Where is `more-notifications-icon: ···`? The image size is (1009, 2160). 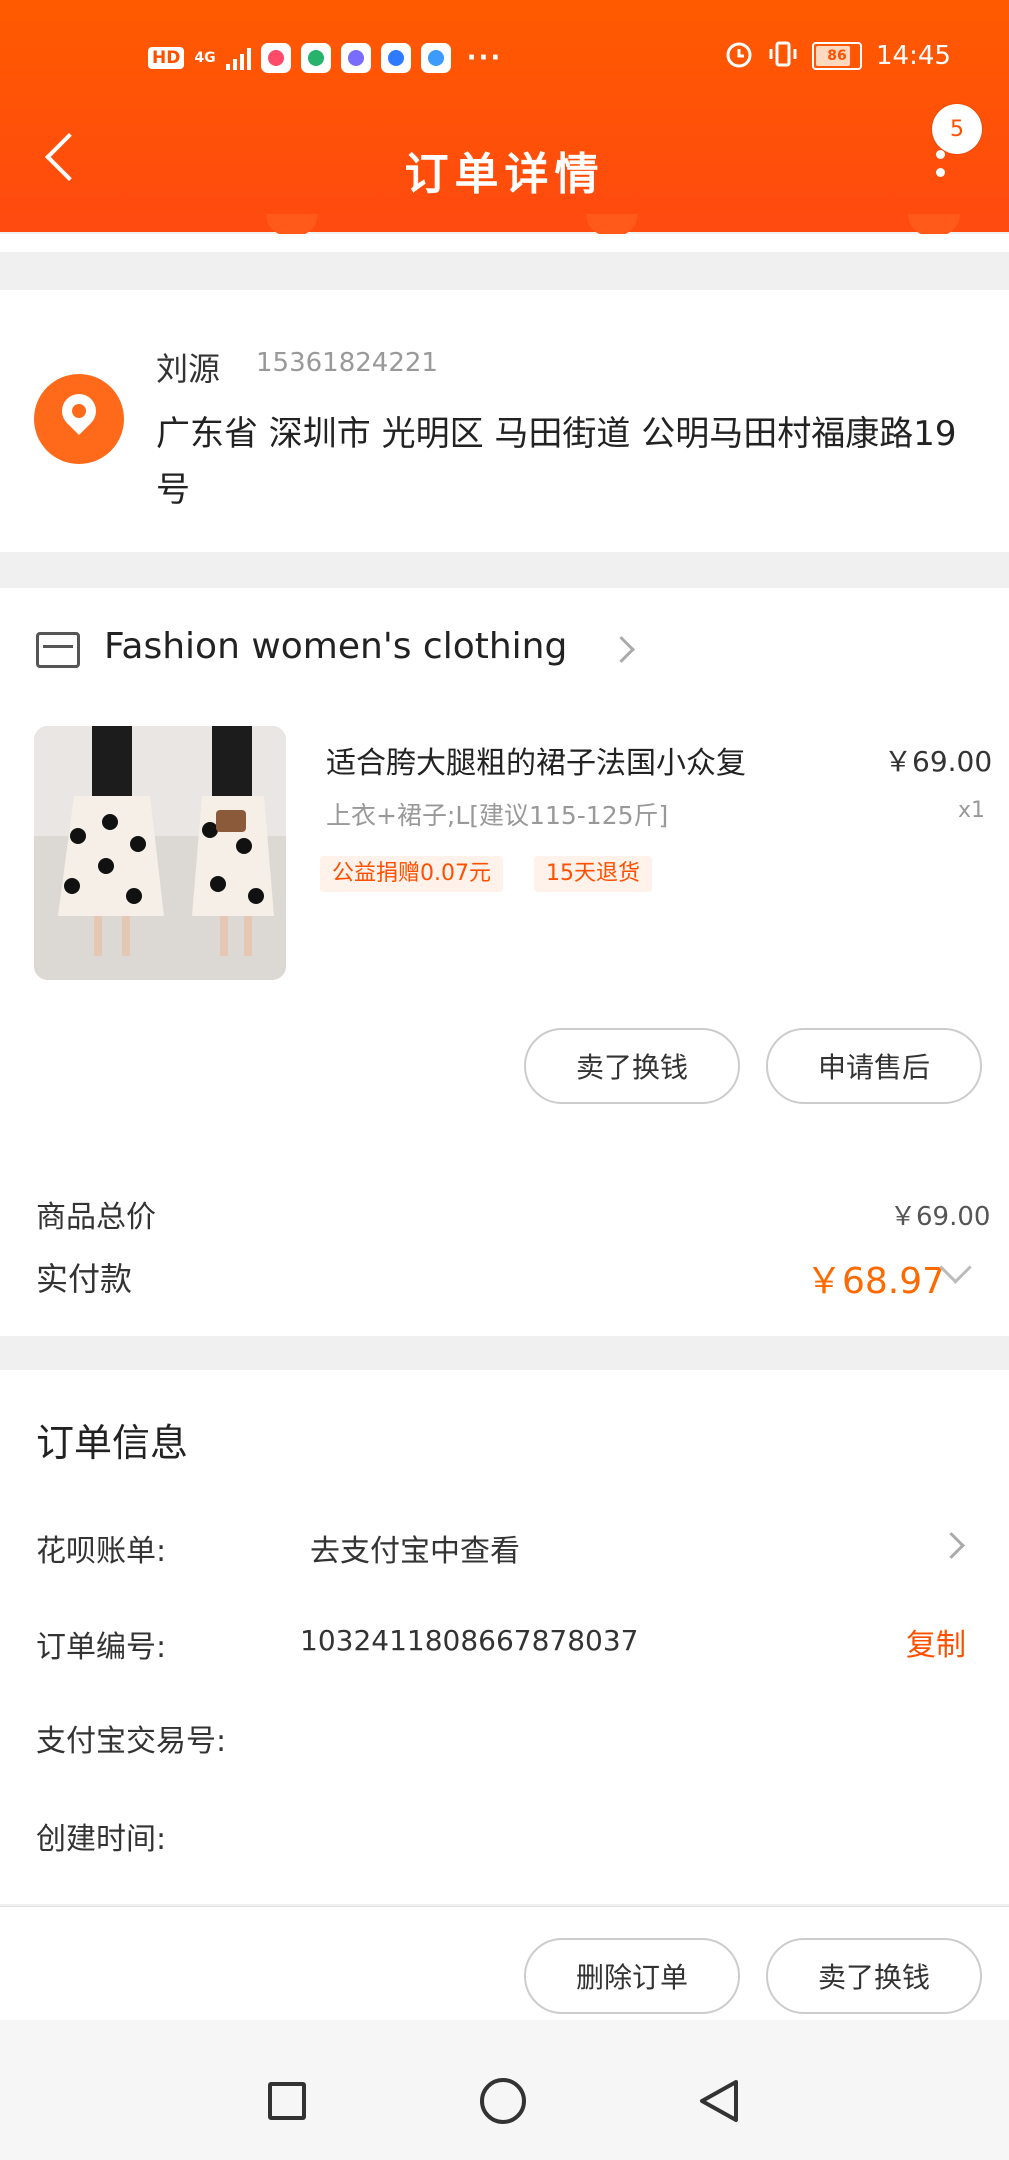
more-notifications-icon: ··· is located at coordinates (484, 58).